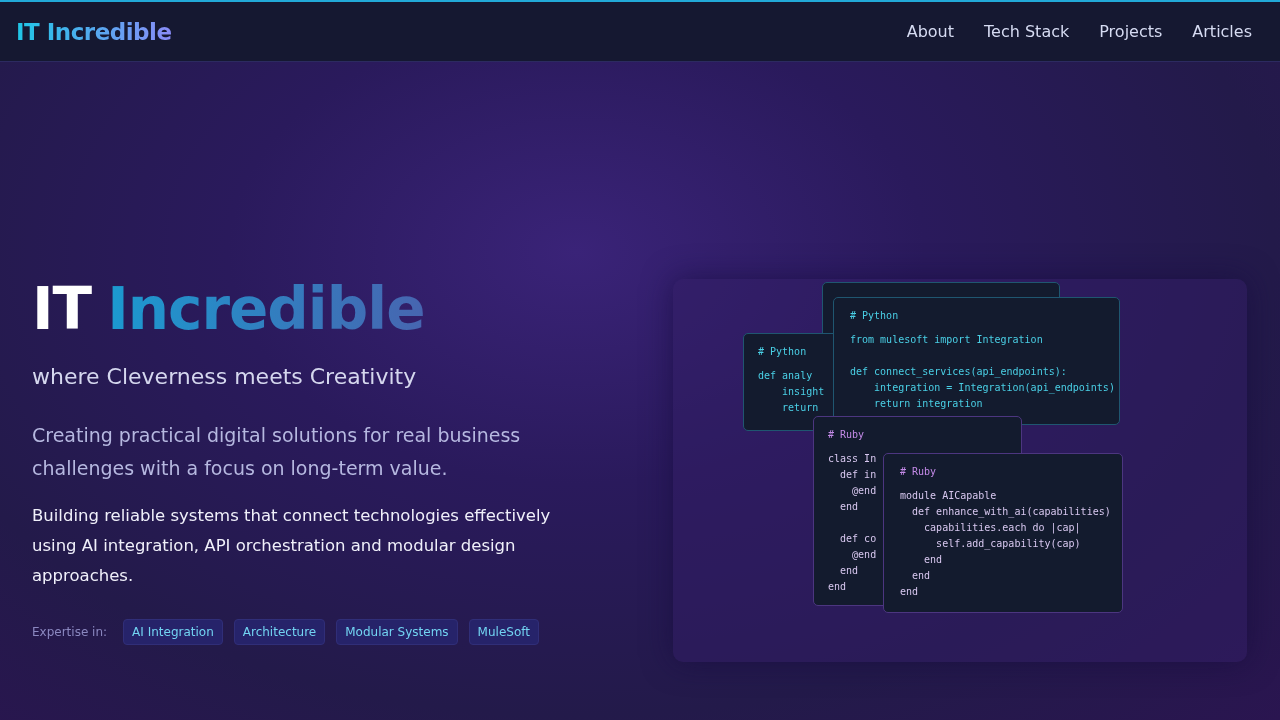 This screenshot has height=720, width=1280. What do you see at coordinates (785, 376) in the screenshot?
I see `code-line: def analy` at bounding box center [785, 376].